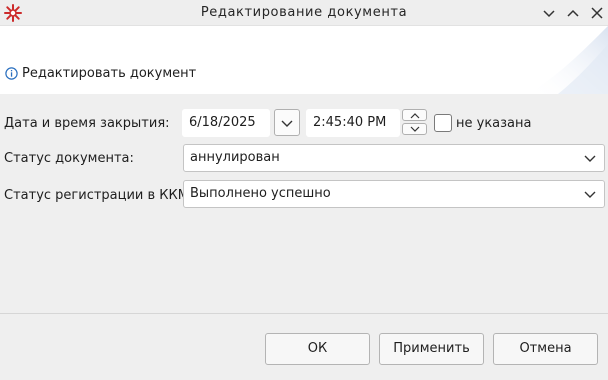 Image resolution: width=608 pixels, height=380 pixels. I want to click on date-picker-button, so click(287, 122).